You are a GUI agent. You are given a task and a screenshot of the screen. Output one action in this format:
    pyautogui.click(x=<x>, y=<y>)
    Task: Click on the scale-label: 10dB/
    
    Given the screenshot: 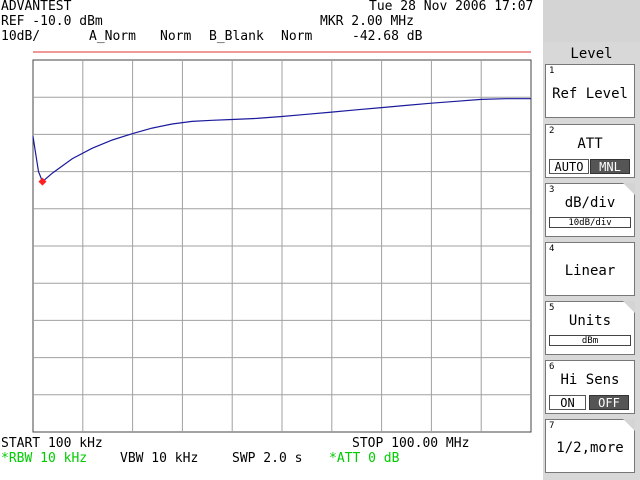 What is the action you would take?
    pyautogui.click(x=21, y=36)
    